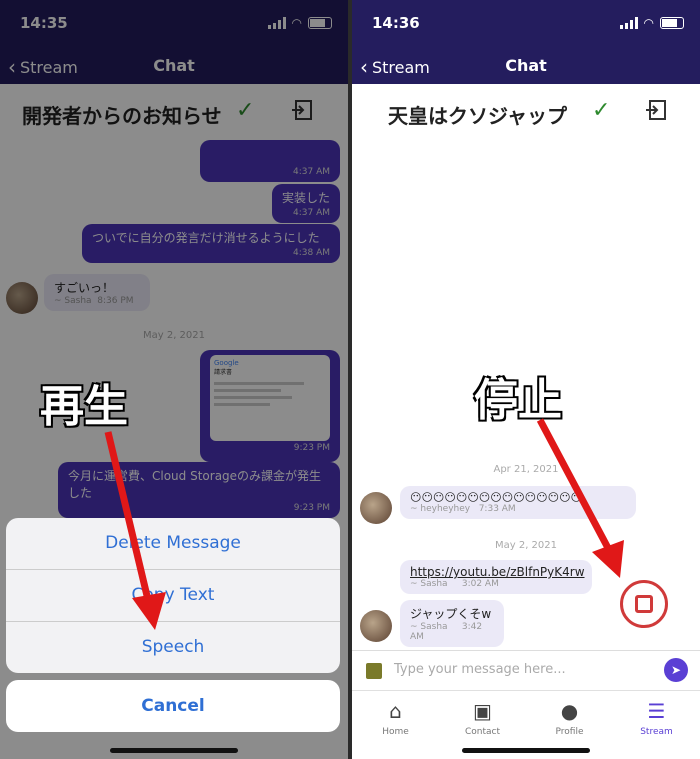 This screenshot has width=700, height=759. I want to click on home-indicator, so click(526, 750).